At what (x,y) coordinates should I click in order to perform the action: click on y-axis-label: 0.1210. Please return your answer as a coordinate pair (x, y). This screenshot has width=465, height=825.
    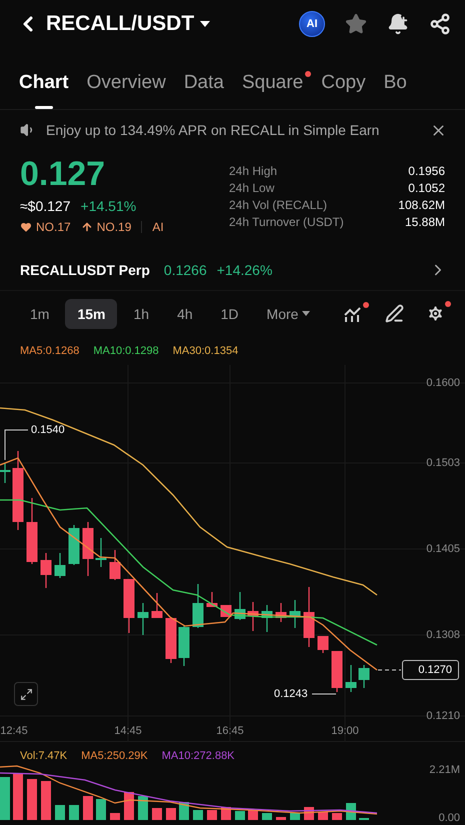
    Looking at the image, I should click on (443, 716).